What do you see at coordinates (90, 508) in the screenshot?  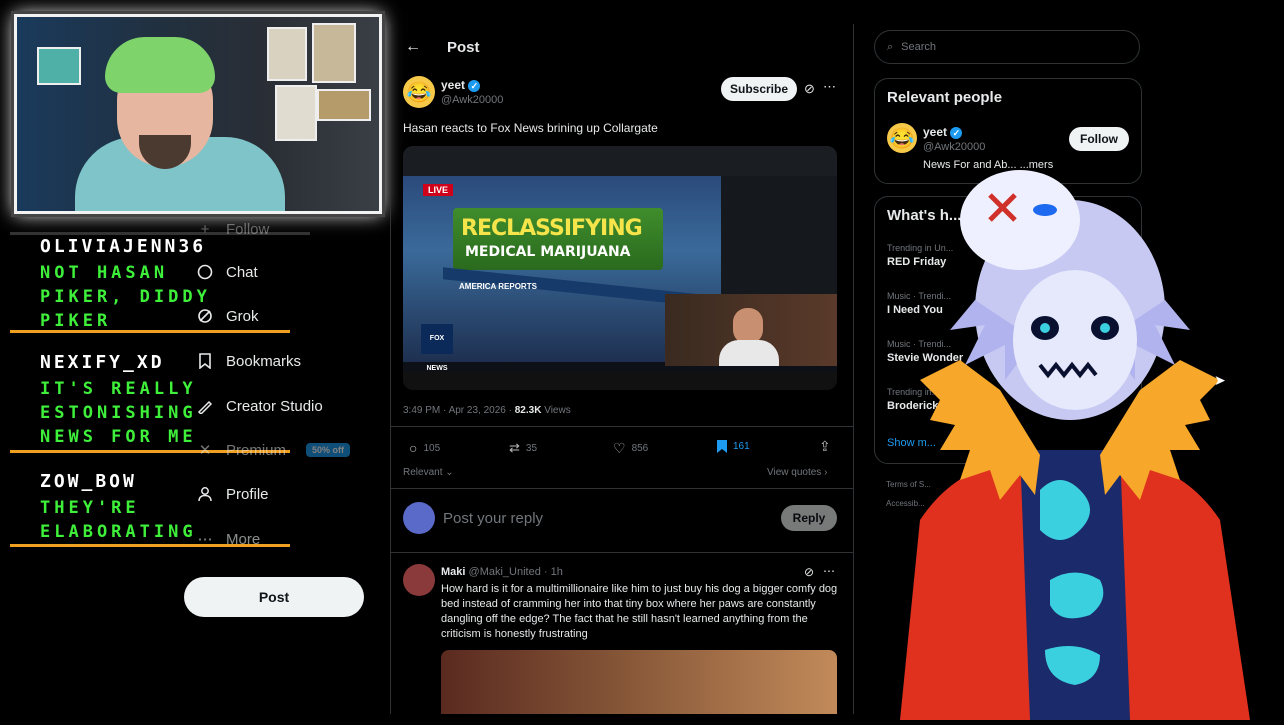 I see `chat-text-line: THEY'RE` at bounding box center [90, 508].